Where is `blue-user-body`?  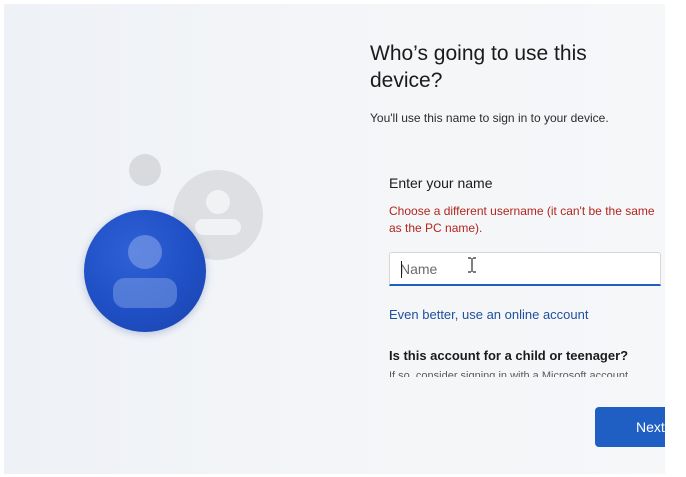 blue-user-body is located at coordinates (145, 293).